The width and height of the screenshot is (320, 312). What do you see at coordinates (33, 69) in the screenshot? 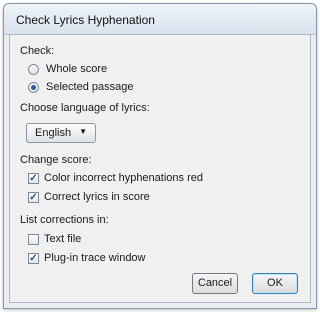
I see `radio-whole-score` at bounding box center [33, 69].